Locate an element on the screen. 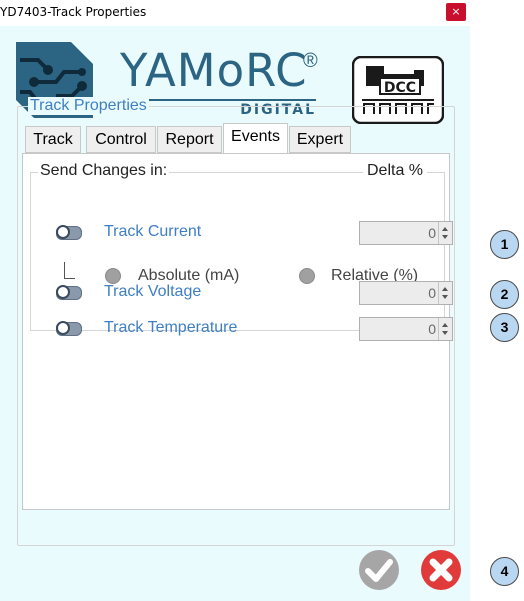 Image resolution: width=524 pixels, height=601 pixels. track-voltage-delta-spinbox: 0 is located at coordinates (406, 293).